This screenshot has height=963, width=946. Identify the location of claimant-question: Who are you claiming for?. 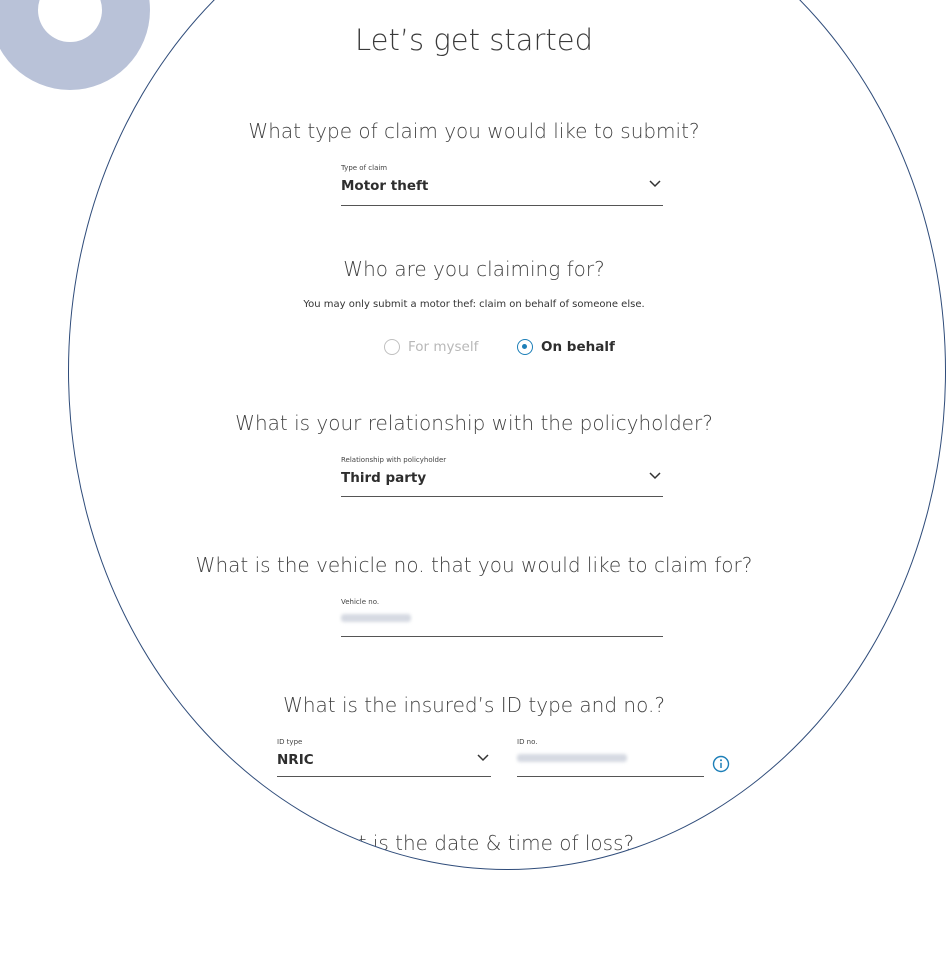
(474, 269).